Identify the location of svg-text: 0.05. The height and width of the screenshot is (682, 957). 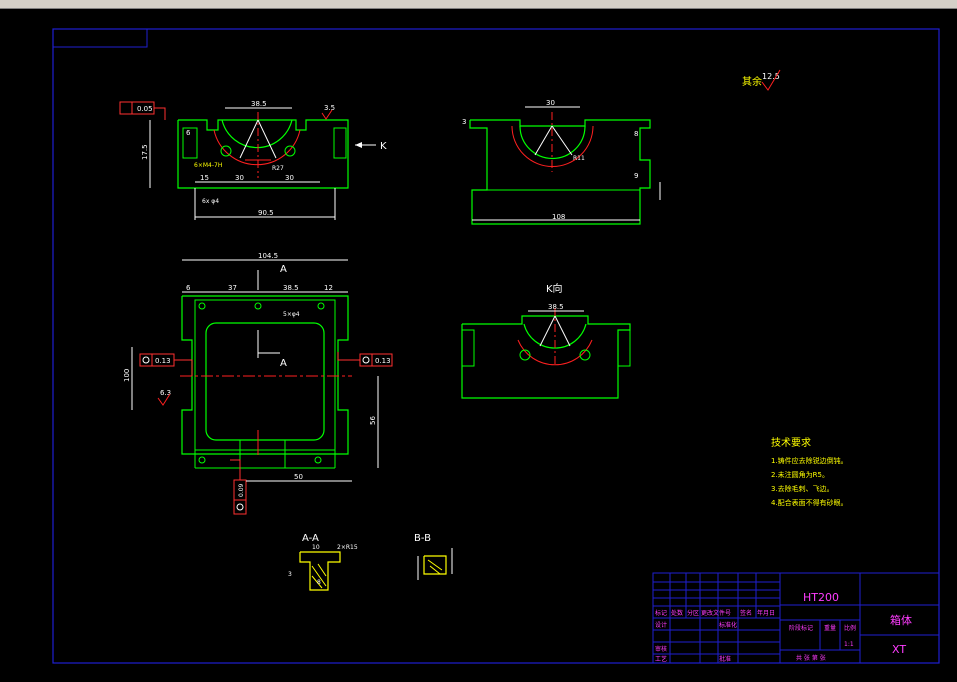
(145, 109).